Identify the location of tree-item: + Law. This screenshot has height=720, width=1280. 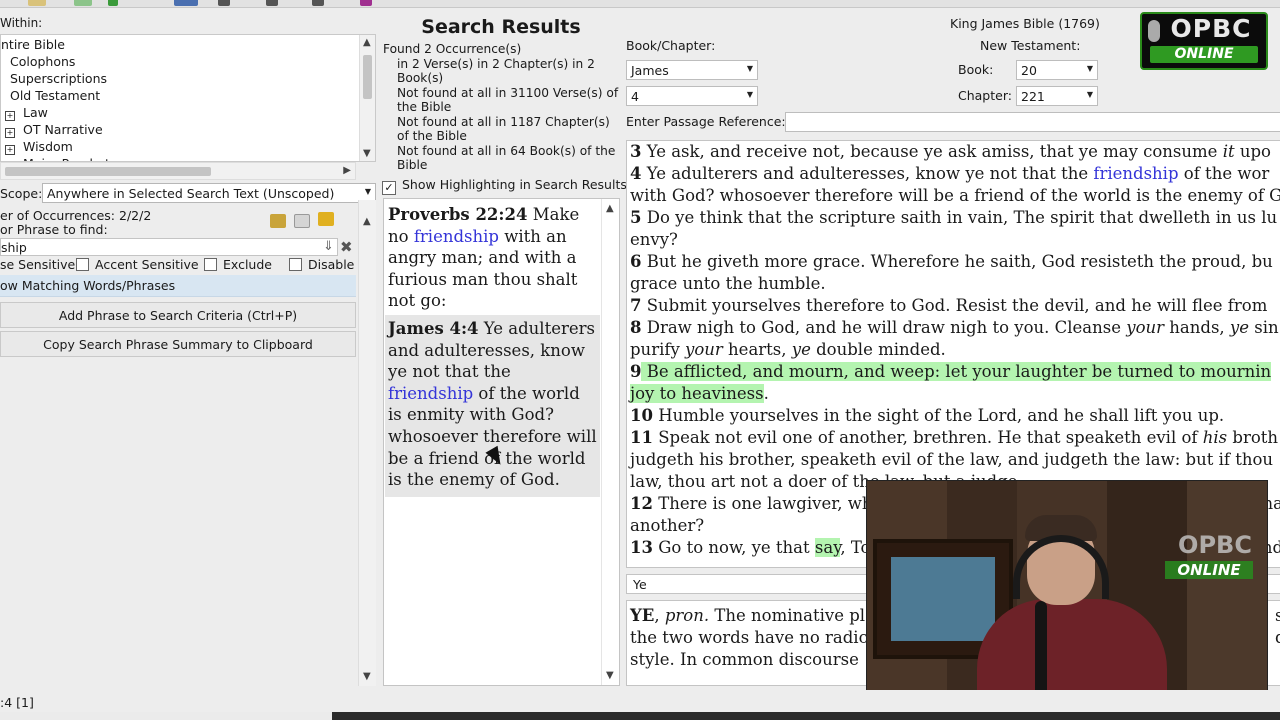
(24, 113).